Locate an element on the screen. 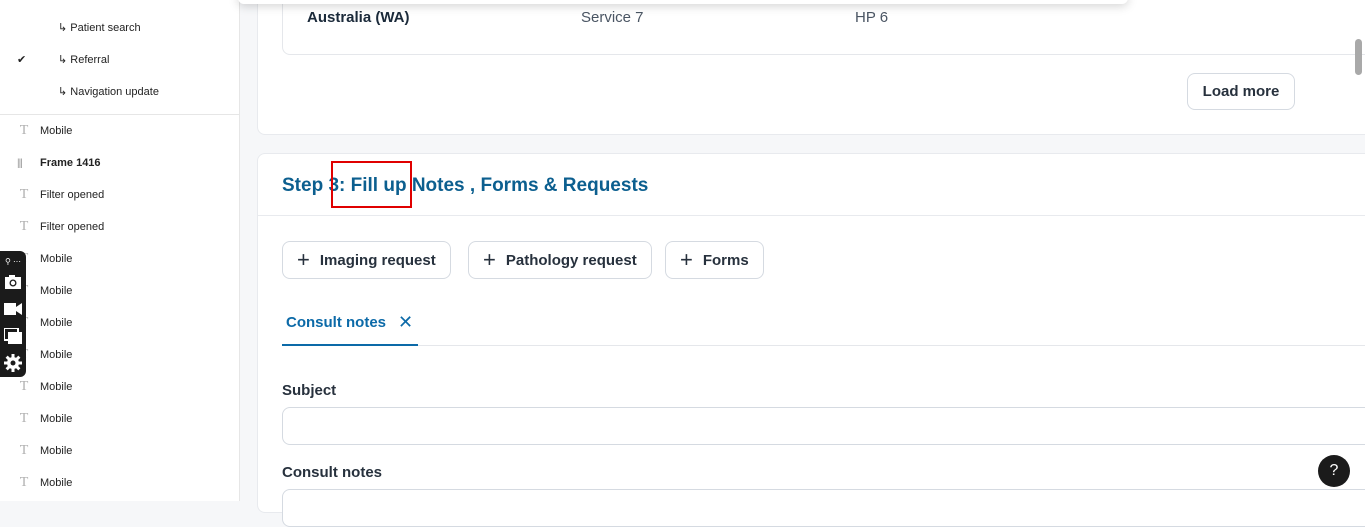 The width and height of the screenshot is (1365, 527). tab-consult-notes: Consult notes ✕ is located at coordinates (350, 328).